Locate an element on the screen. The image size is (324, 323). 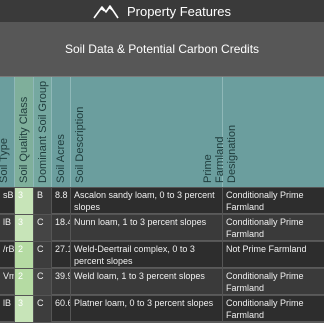
header-label: Soil Quality Class is located at coordinates (24, 139).